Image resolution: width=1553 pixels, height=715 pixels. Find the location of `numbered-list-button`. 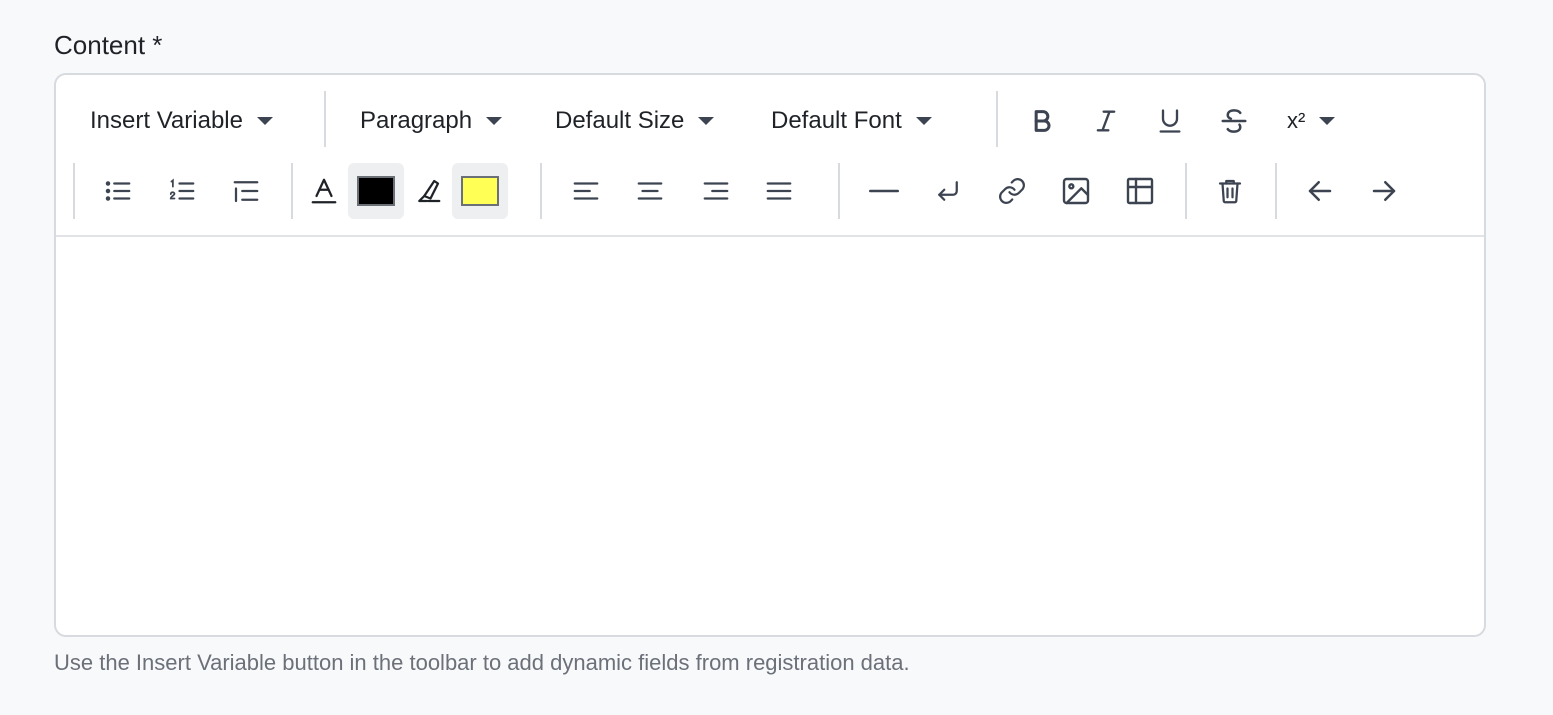

numbered-list-button is located at coordinates (182, 191).